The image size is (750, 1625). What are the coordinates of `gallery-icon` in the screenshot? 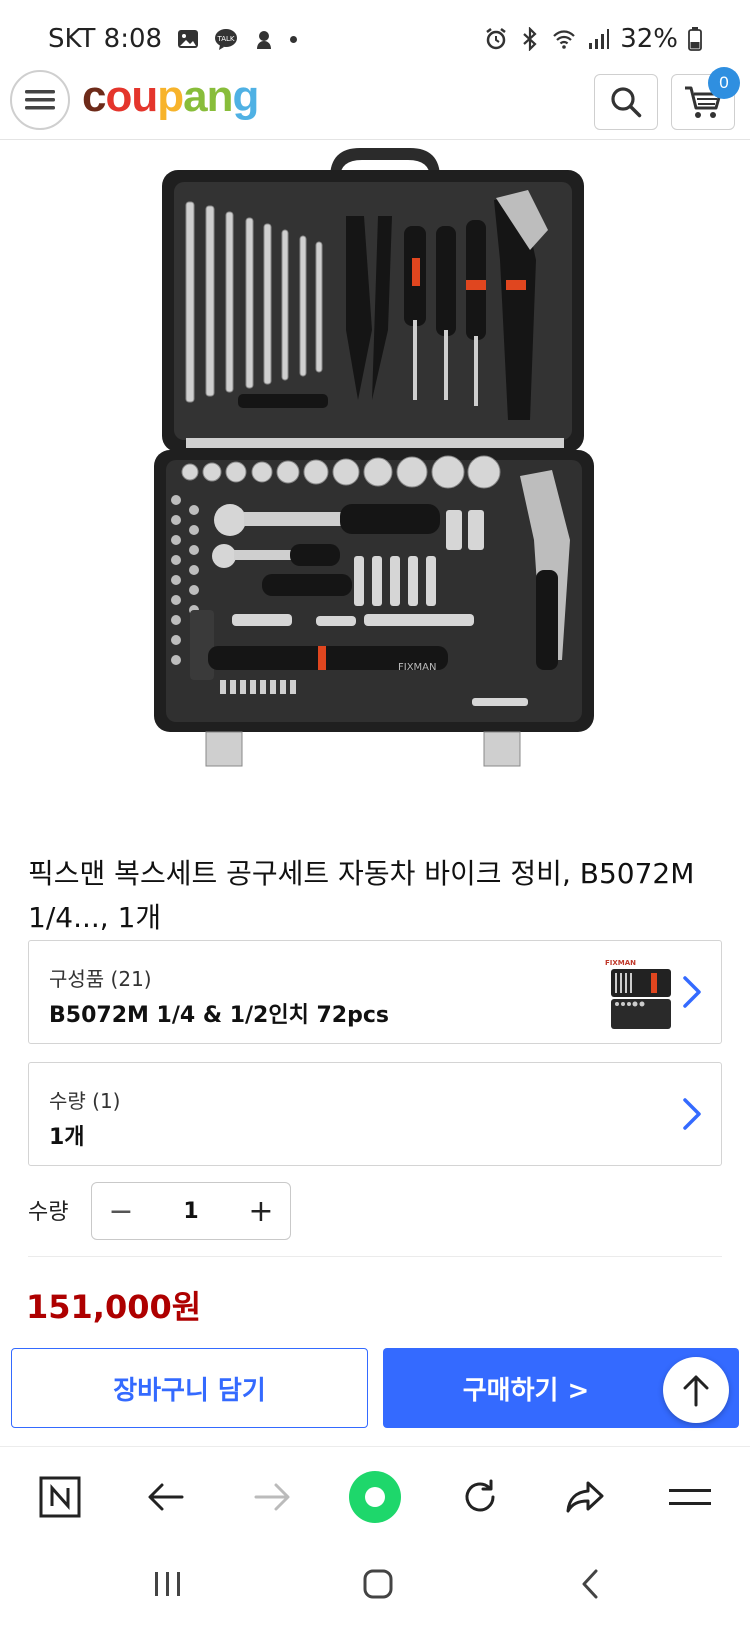 It's located at (188, 39).